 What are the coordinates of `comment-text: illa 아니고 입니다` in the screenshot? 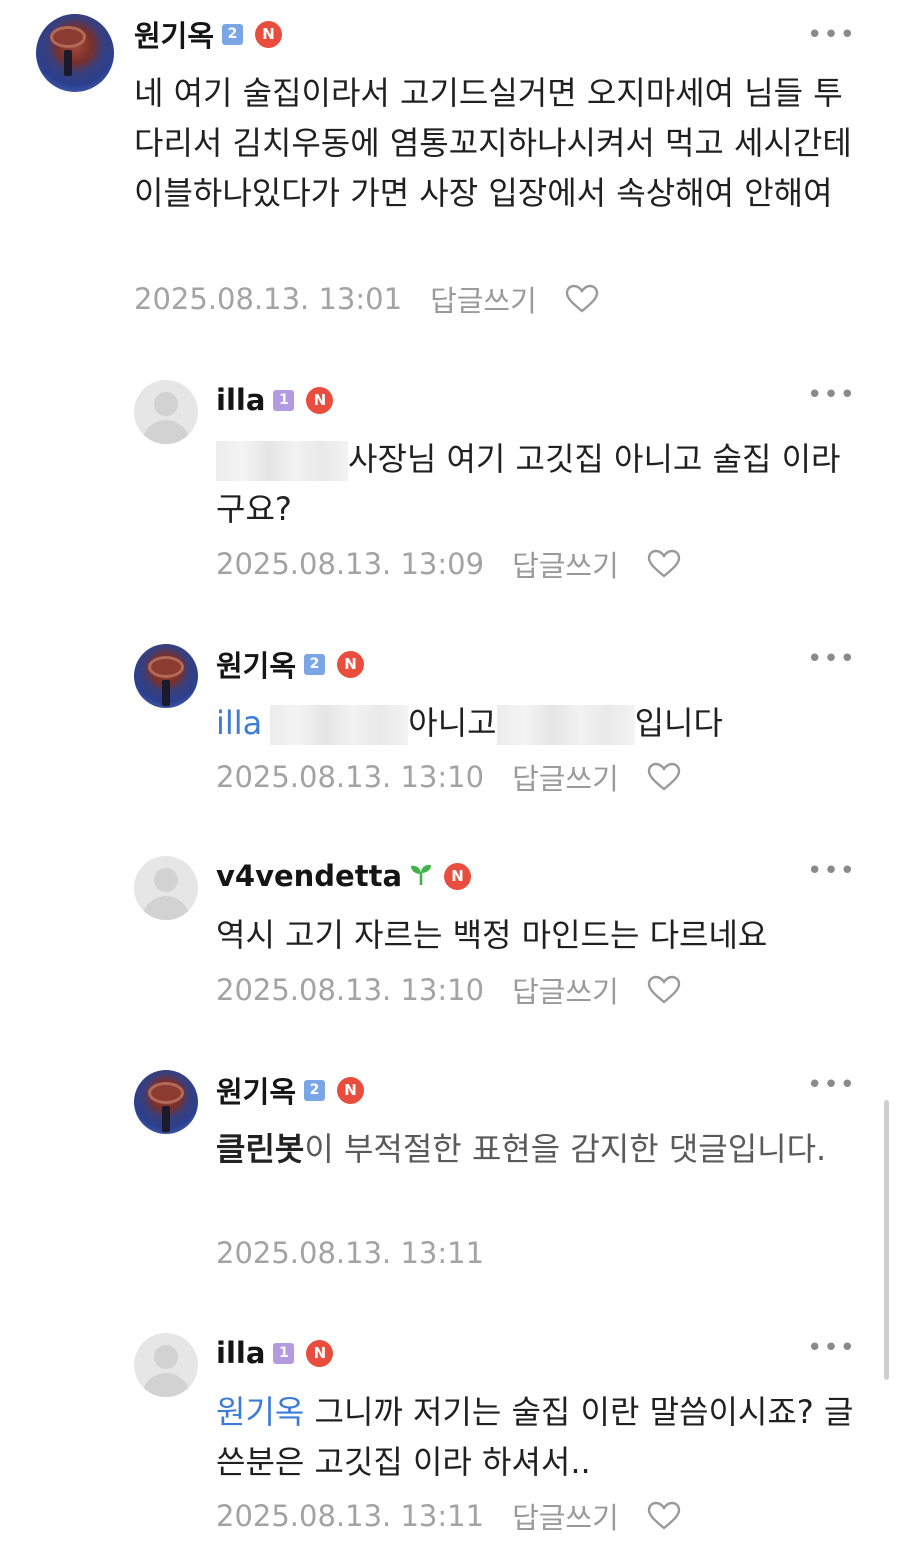 It's located at (536, 723).